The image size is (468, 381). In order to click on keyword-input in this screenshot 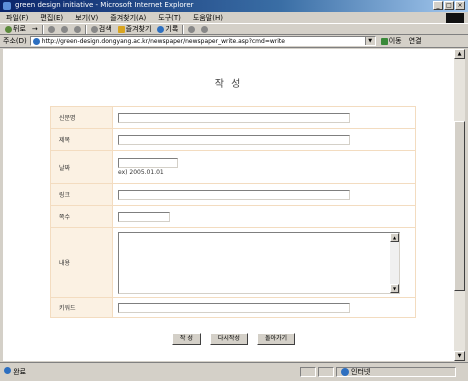, I will do `click(234, 307)`.